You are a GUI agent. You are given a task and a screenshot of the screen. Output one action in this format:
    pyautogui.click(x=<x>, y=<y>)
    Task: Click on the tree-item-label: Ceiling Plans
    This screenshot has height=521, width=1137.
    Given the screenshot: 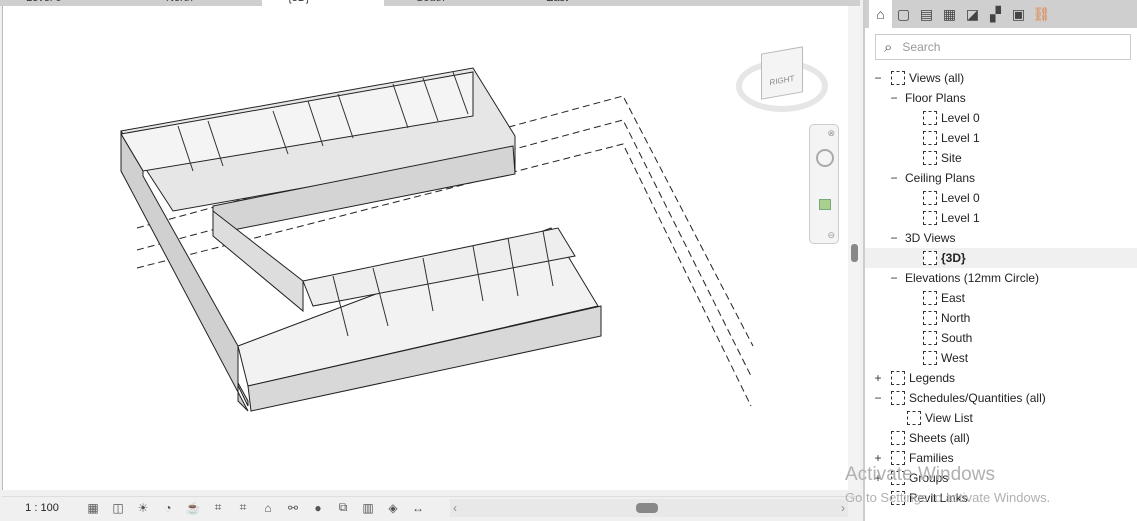 What is the action you would take?
    pyautogui.click(x=940, y=178)
    